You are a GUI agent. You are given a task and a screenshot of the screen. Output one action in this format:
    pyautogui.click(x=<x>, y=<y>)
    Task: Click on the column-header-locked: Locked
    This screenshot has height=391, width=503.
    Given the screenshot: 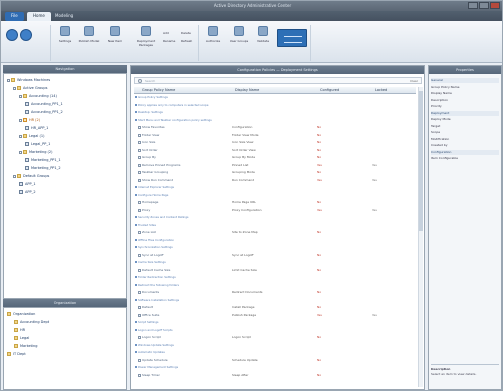 What is the action you would take?
    pyautogui.click(x=381, y=90)
    